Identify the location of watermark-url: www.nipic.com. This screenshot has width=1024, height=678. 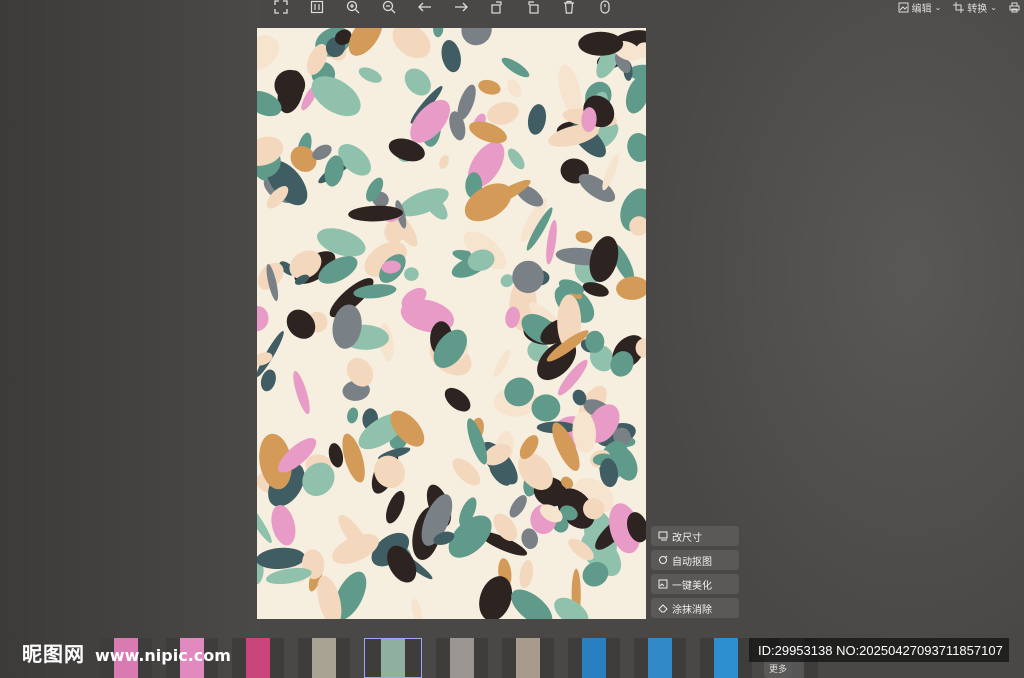
(163, 655).